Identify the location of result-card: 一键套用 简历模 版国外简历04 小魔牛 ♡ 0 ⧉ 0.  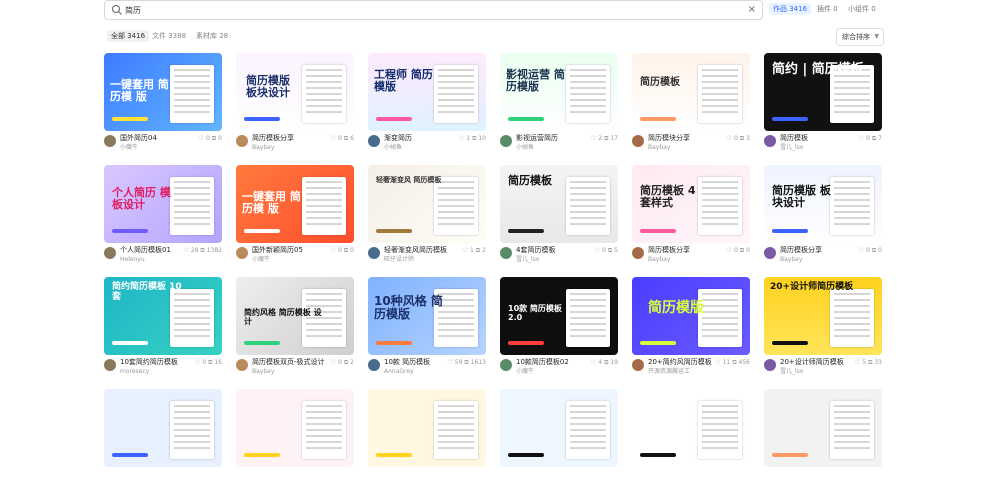
(163, 104).